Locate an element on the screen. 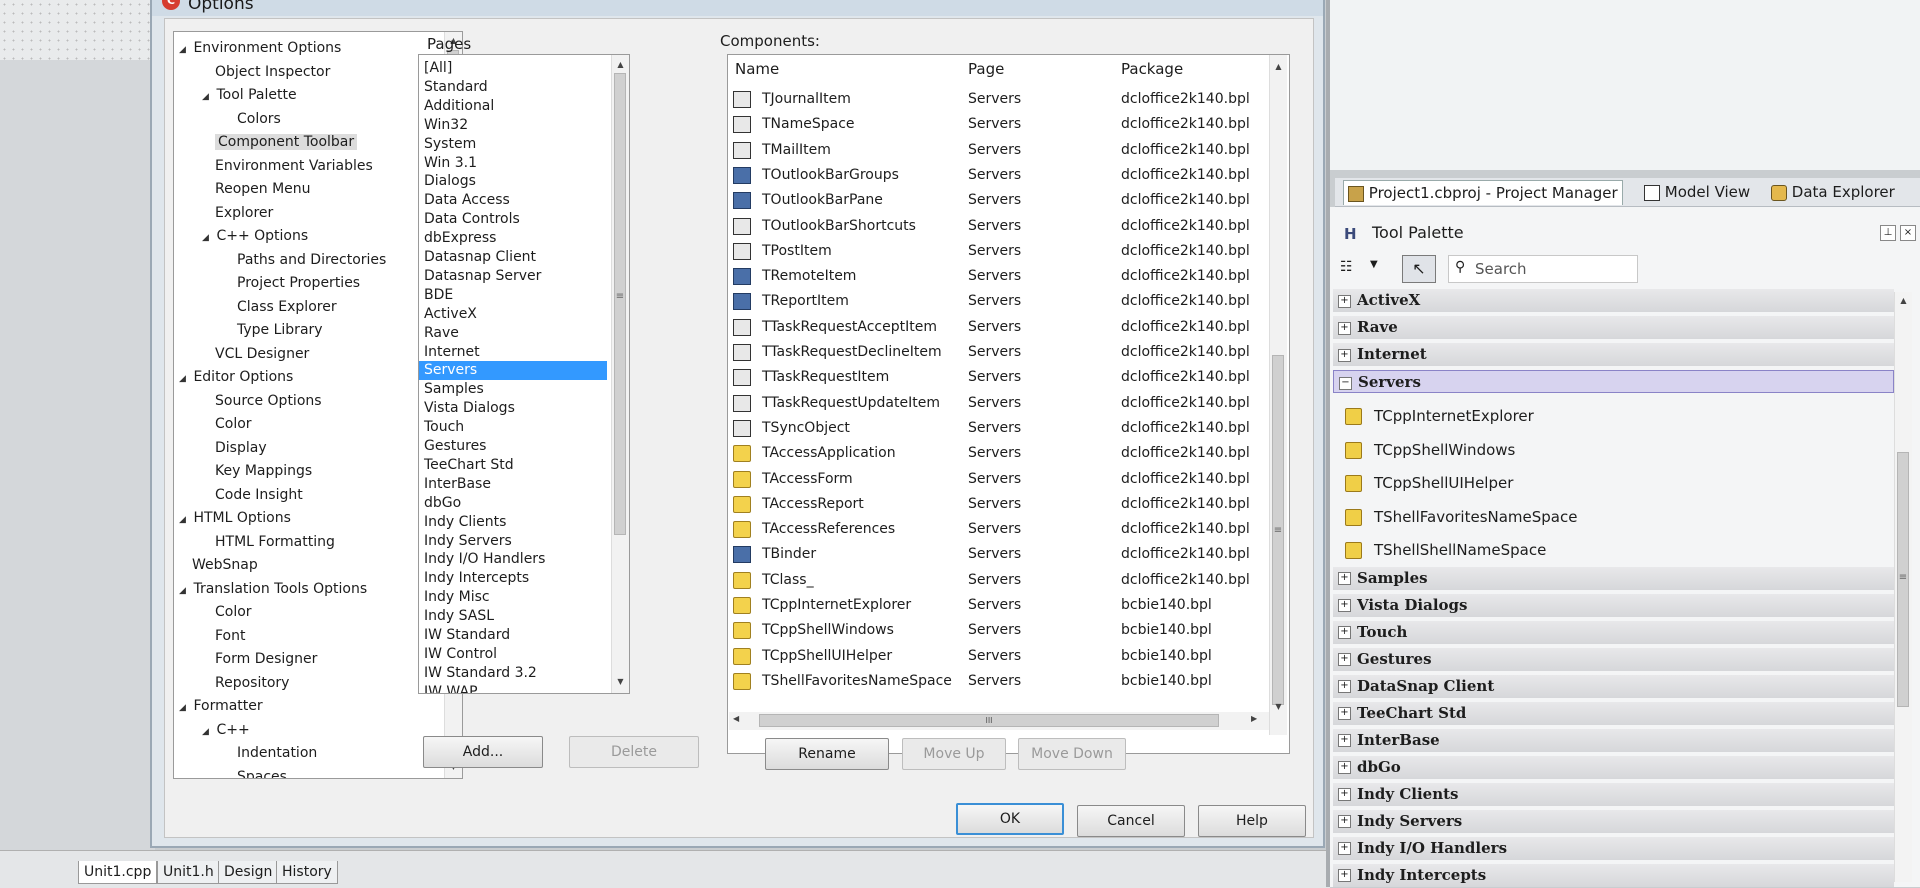  page-list-item: Indy Clients is located at coordinates (513, 522).